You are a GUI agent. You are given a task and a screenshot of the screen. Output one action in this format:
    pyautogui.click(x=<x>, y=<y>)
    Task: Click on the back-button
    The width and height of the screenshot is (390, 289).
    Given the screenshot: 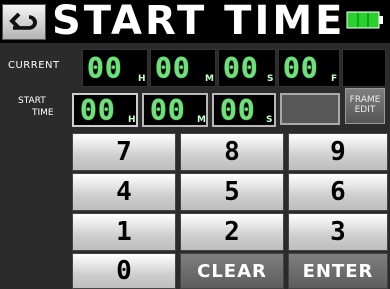 What is the action you would take?
    pyautogui.click(x=24, y=22)
    